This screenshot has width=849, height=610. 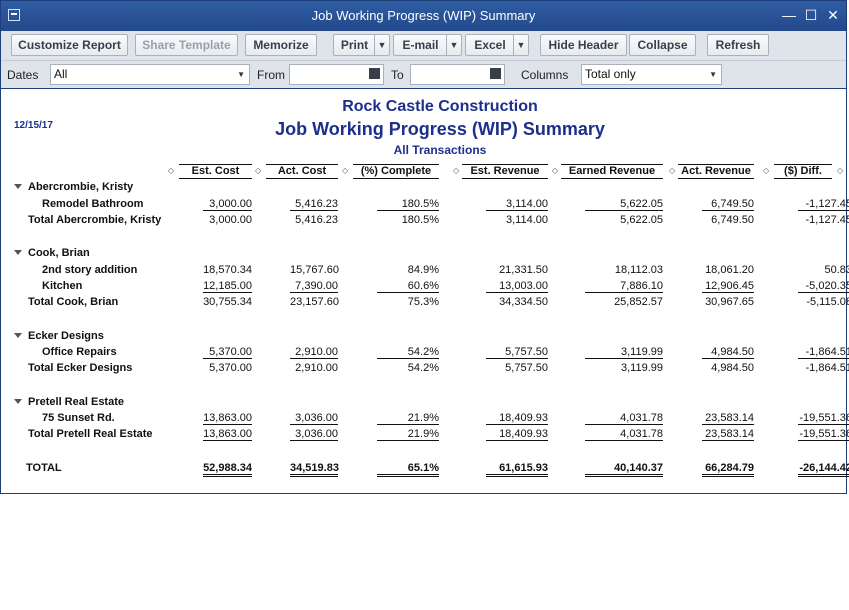 What do you see at coordinates (314, 418) in the screenshot?
I see `table-cell: 3,036.00` at bounding box center [314, 418].